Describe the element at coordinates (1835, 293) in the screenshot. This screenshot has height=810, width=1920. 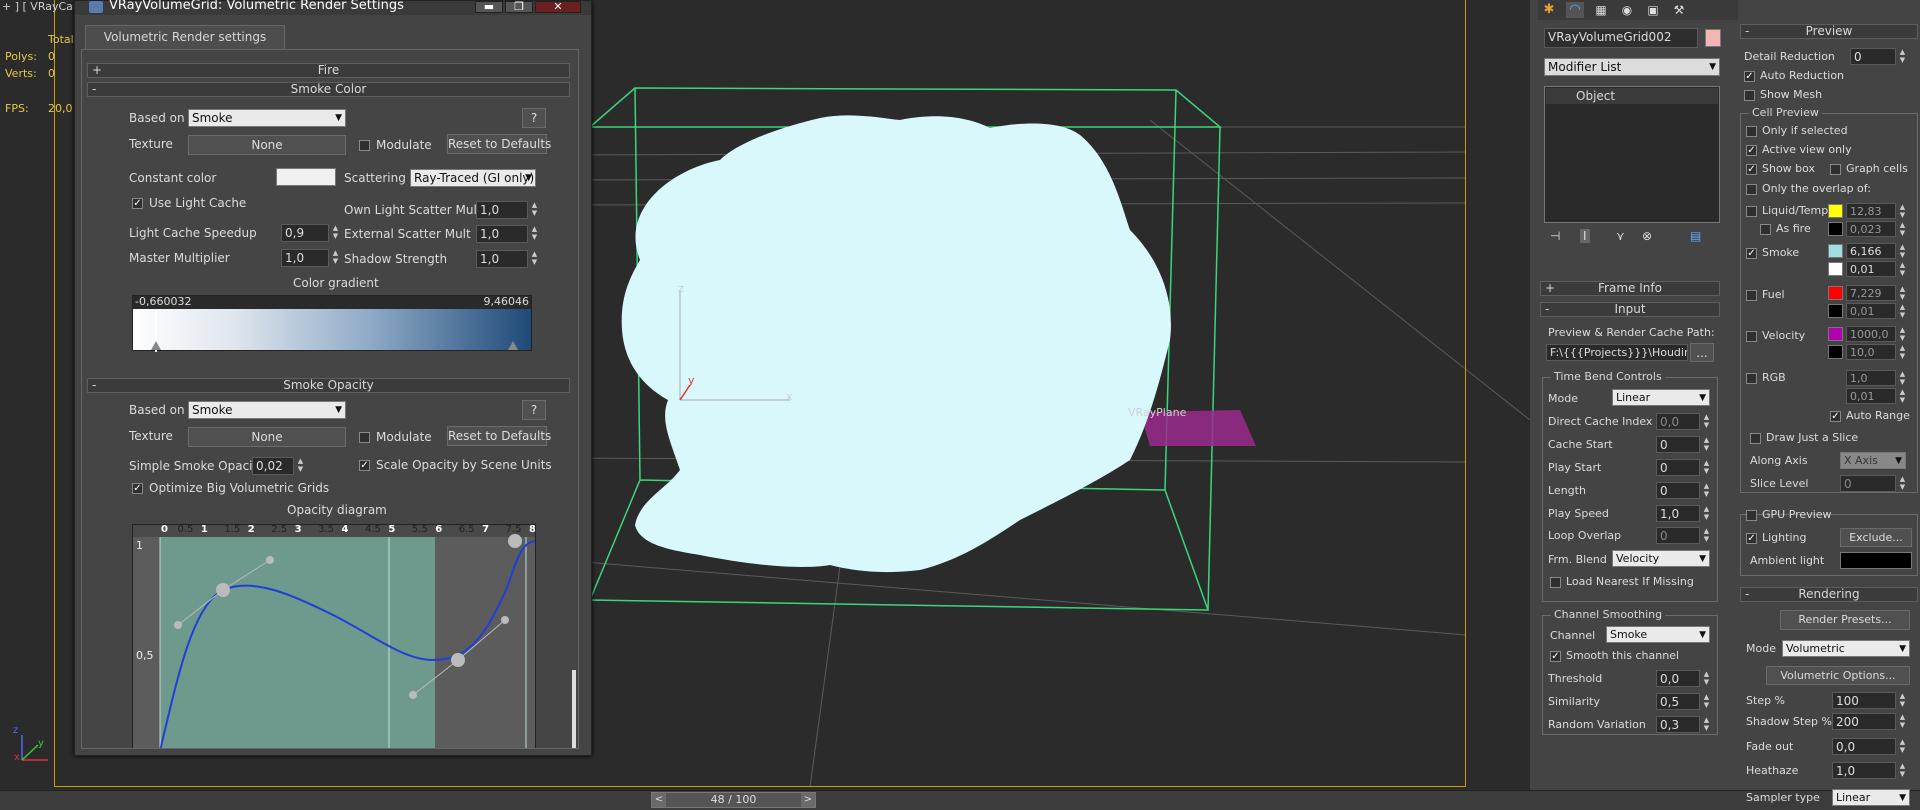
I see `fuel-color-swatch` at that location.